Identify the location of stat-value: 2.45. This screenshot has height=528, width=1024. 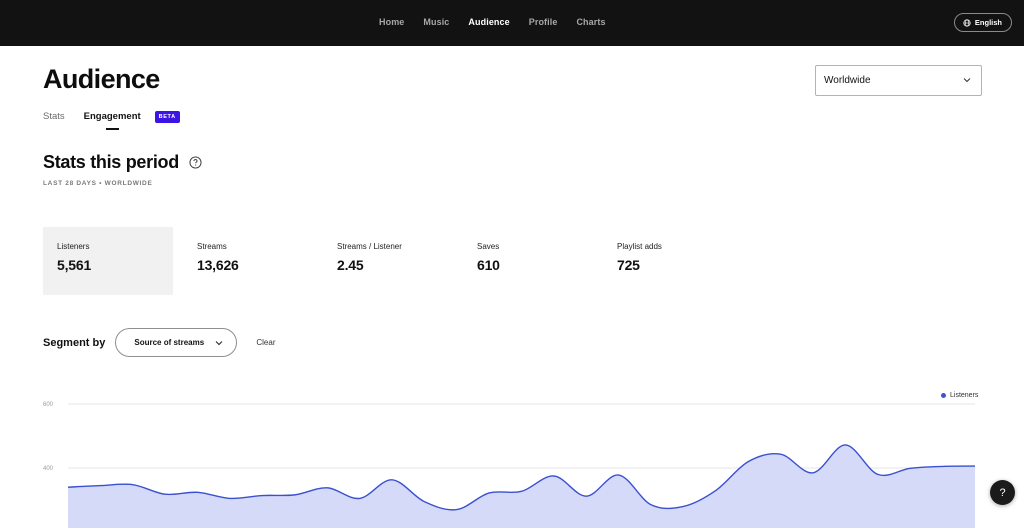
(350, 265).